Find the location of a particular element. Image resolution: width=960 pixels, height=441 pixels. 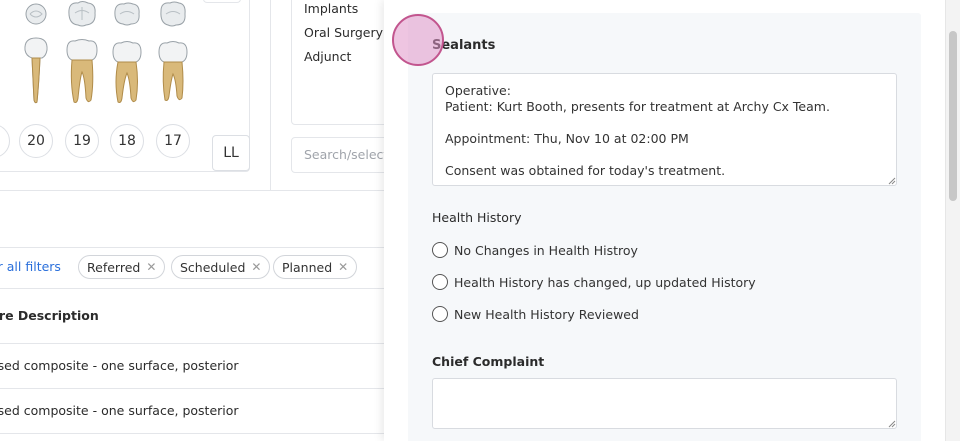

filter-chip-planned: Planned ✕ is located at coordinates (315, 267).